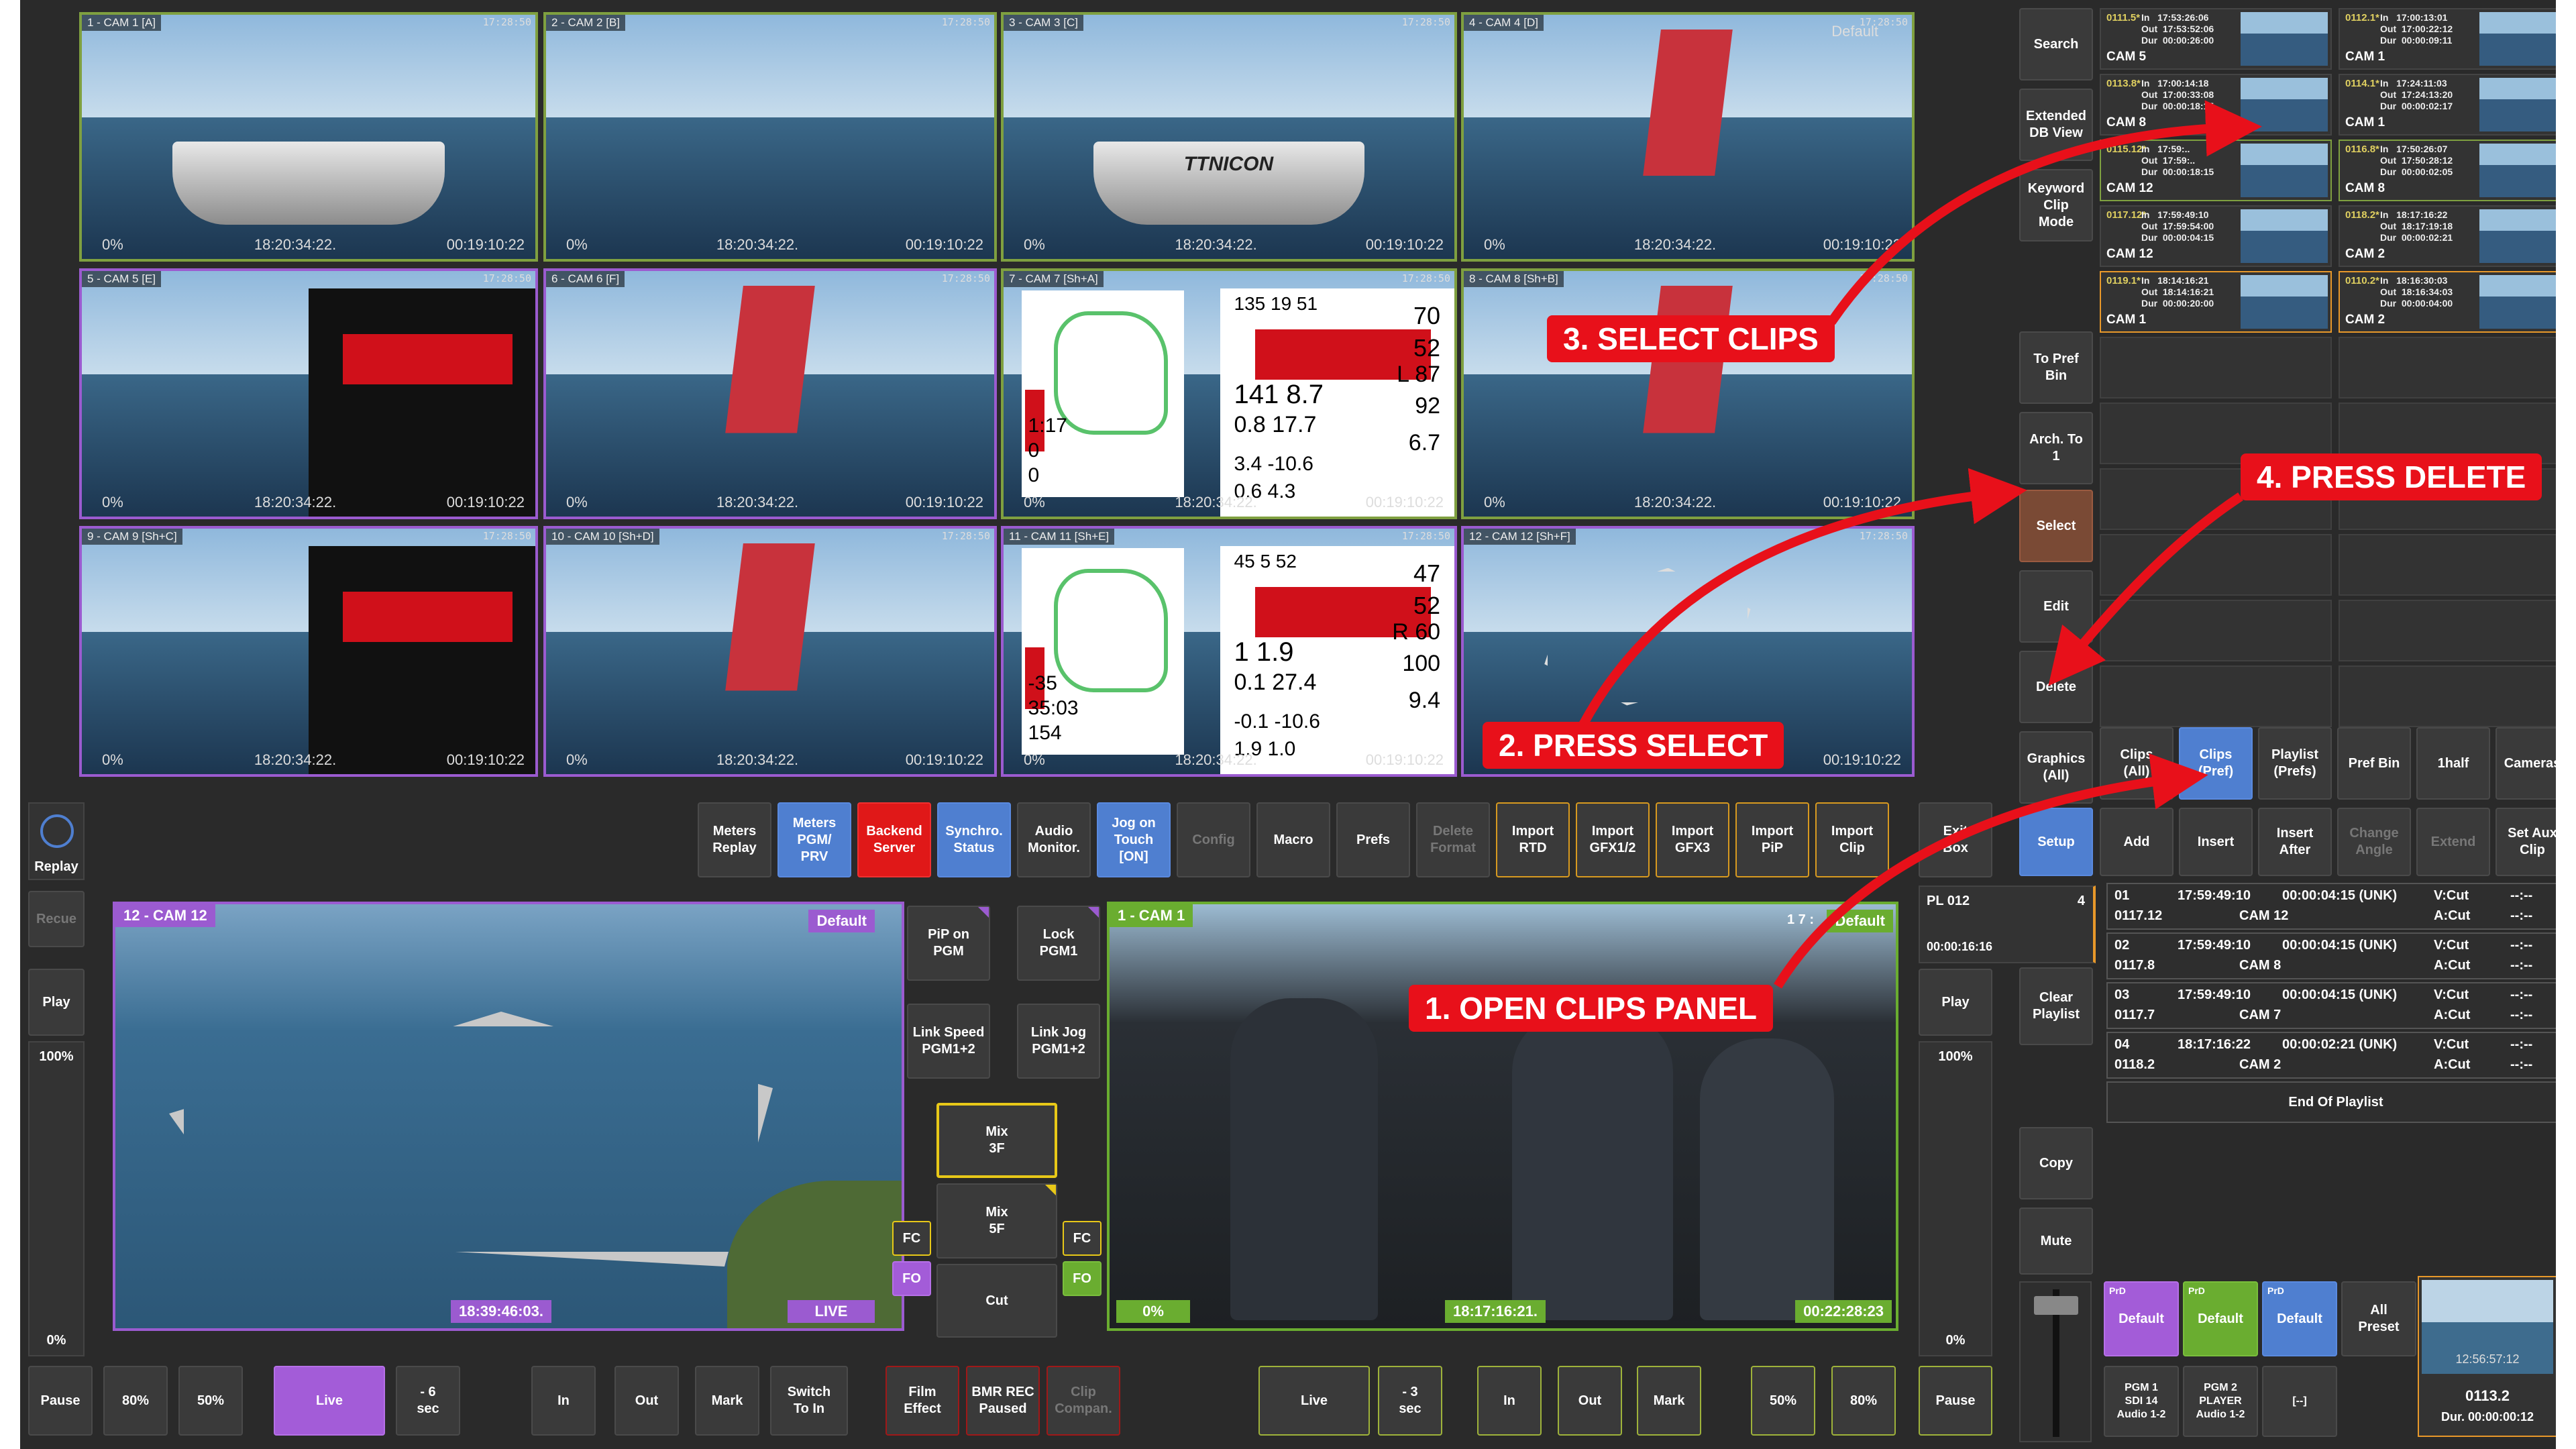  Describe the element at coordinates (1955, 1401) in the screenshot. I see `bottom-right-button: Pause` at that location.